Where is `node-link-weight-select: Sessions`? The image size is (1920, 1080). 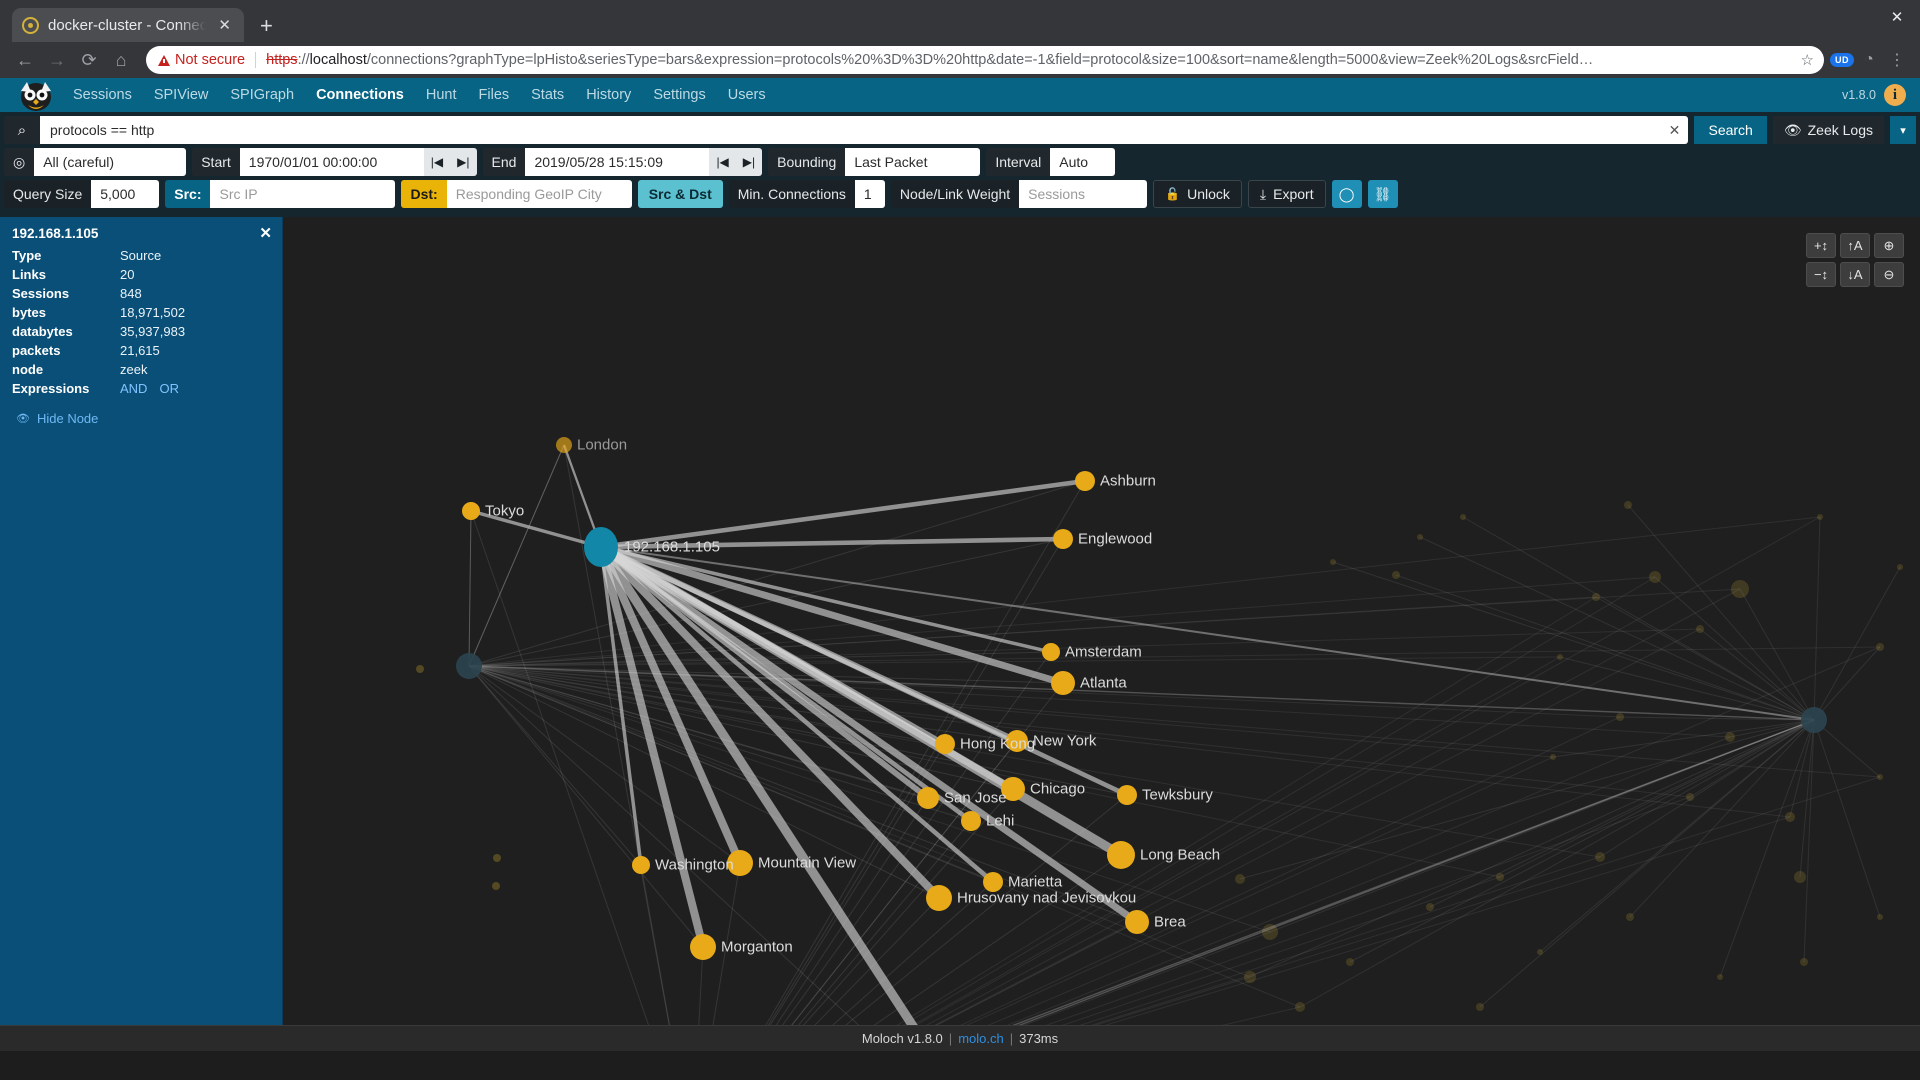 node-link-weight-select: Sessions is located at coordinates (1083, 194).